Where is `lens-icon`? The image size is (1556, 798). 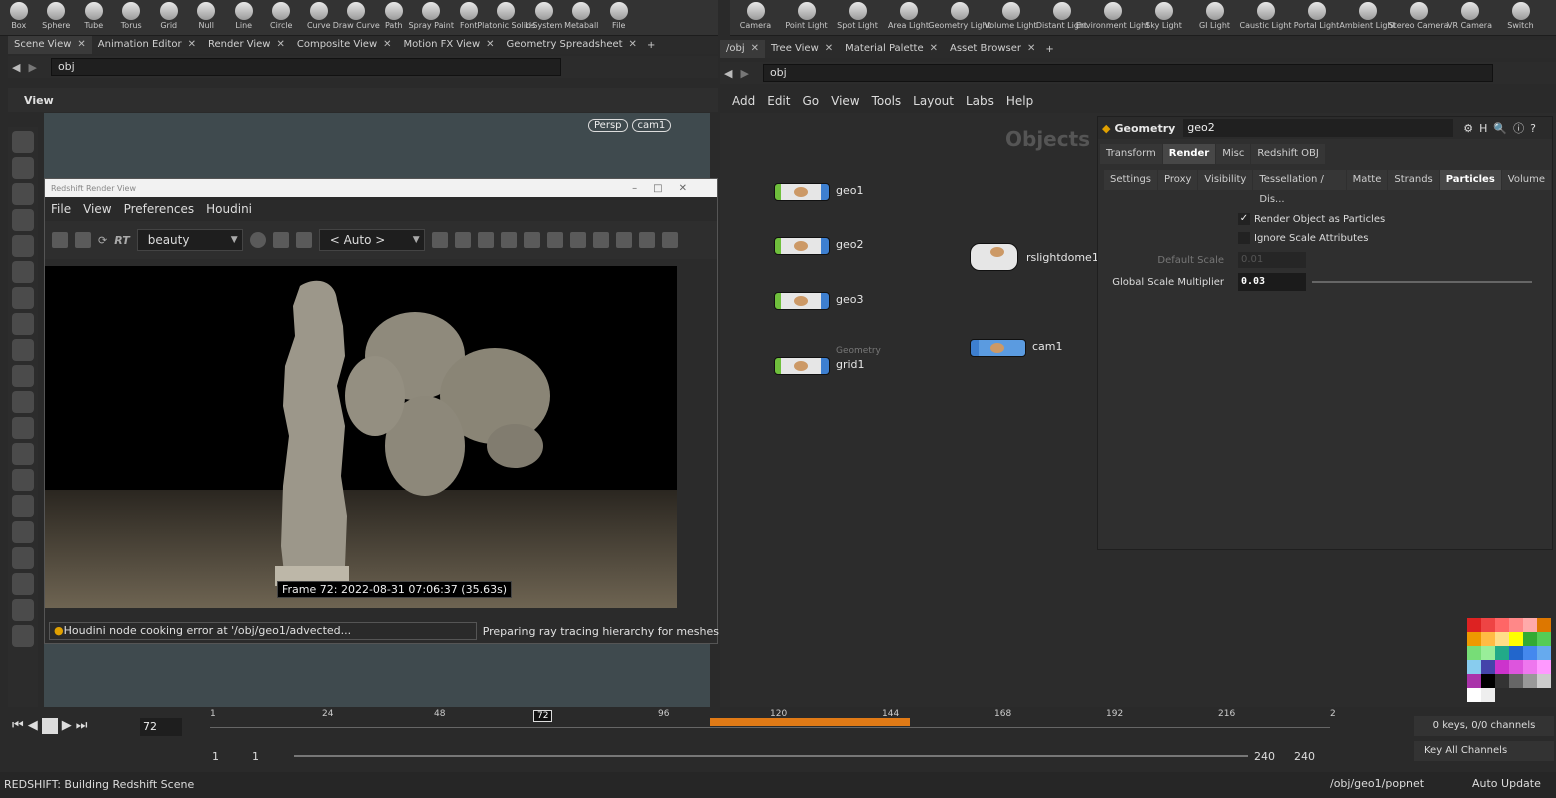
lens-icon is located at coordinates (257, 240).